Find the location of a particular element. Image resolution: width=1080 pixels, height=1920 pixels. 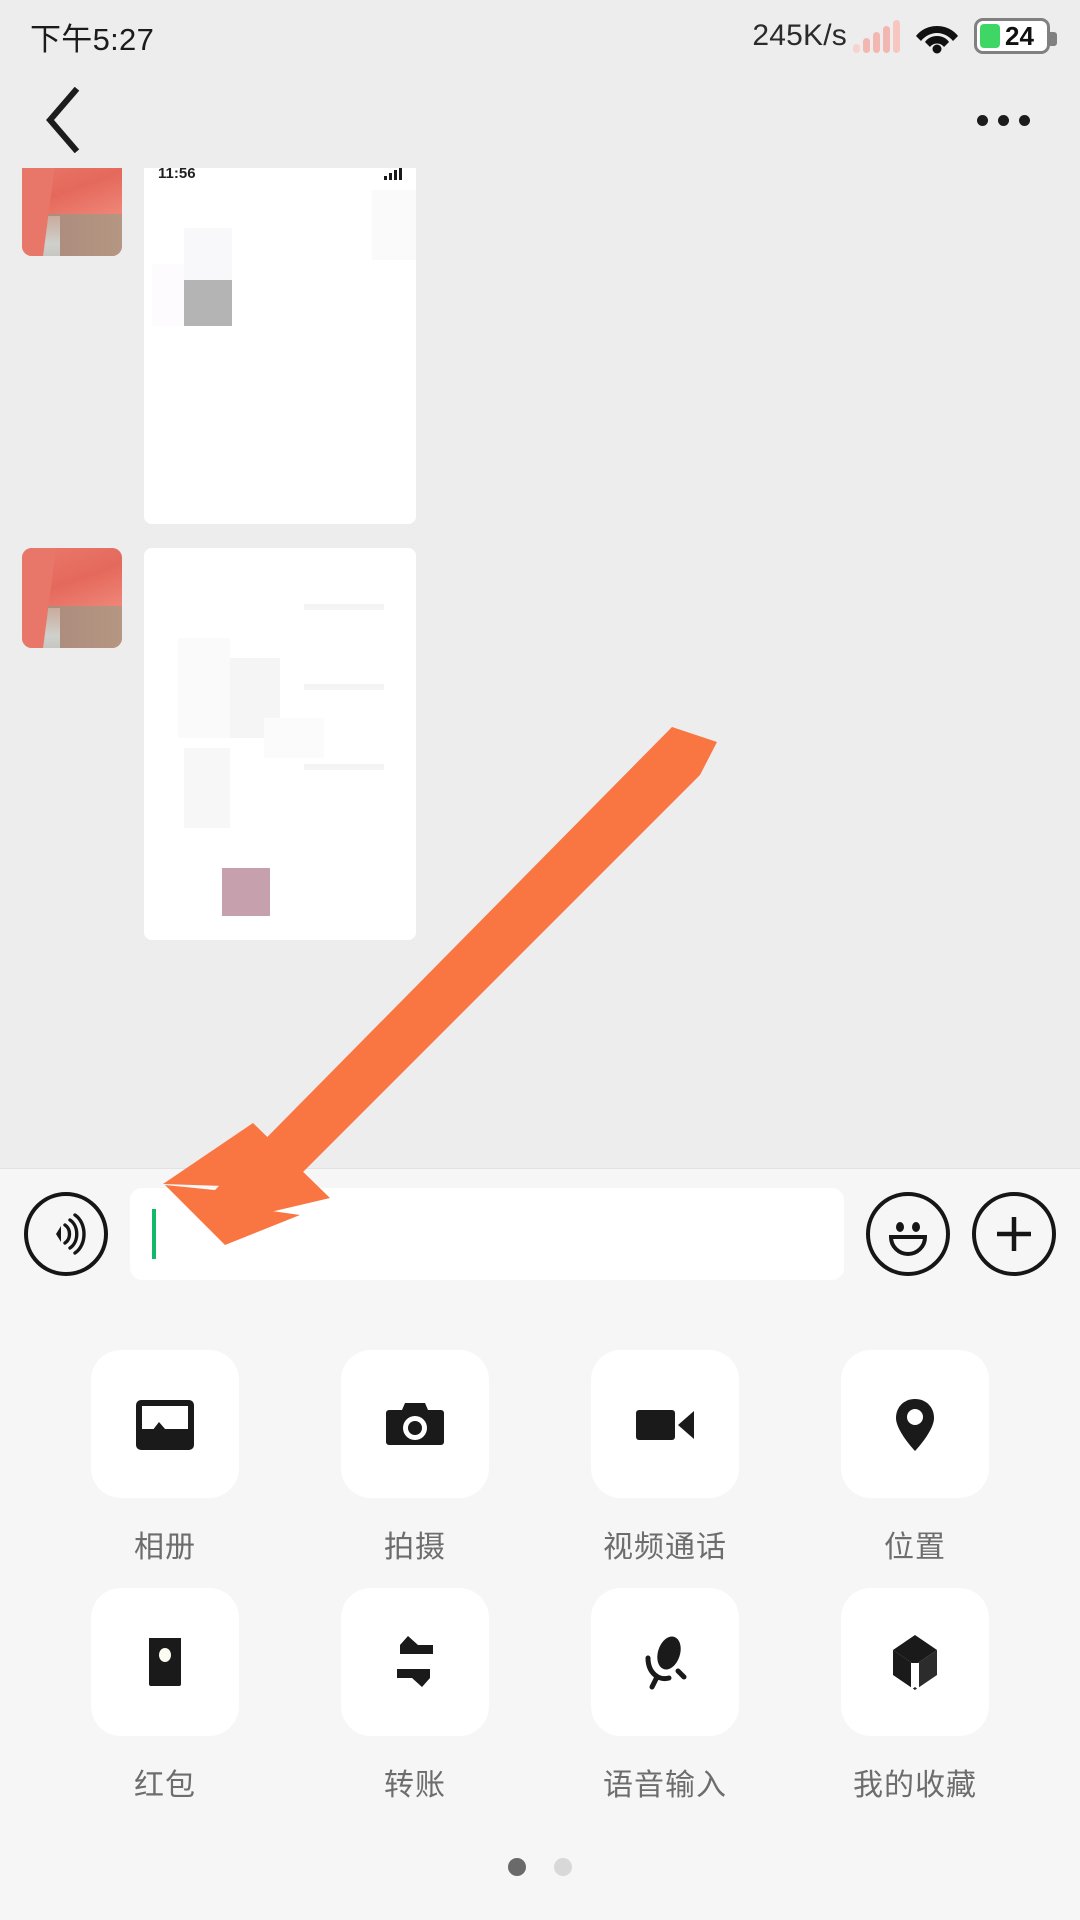

message-text-input is located at coordinates (487, 1233).